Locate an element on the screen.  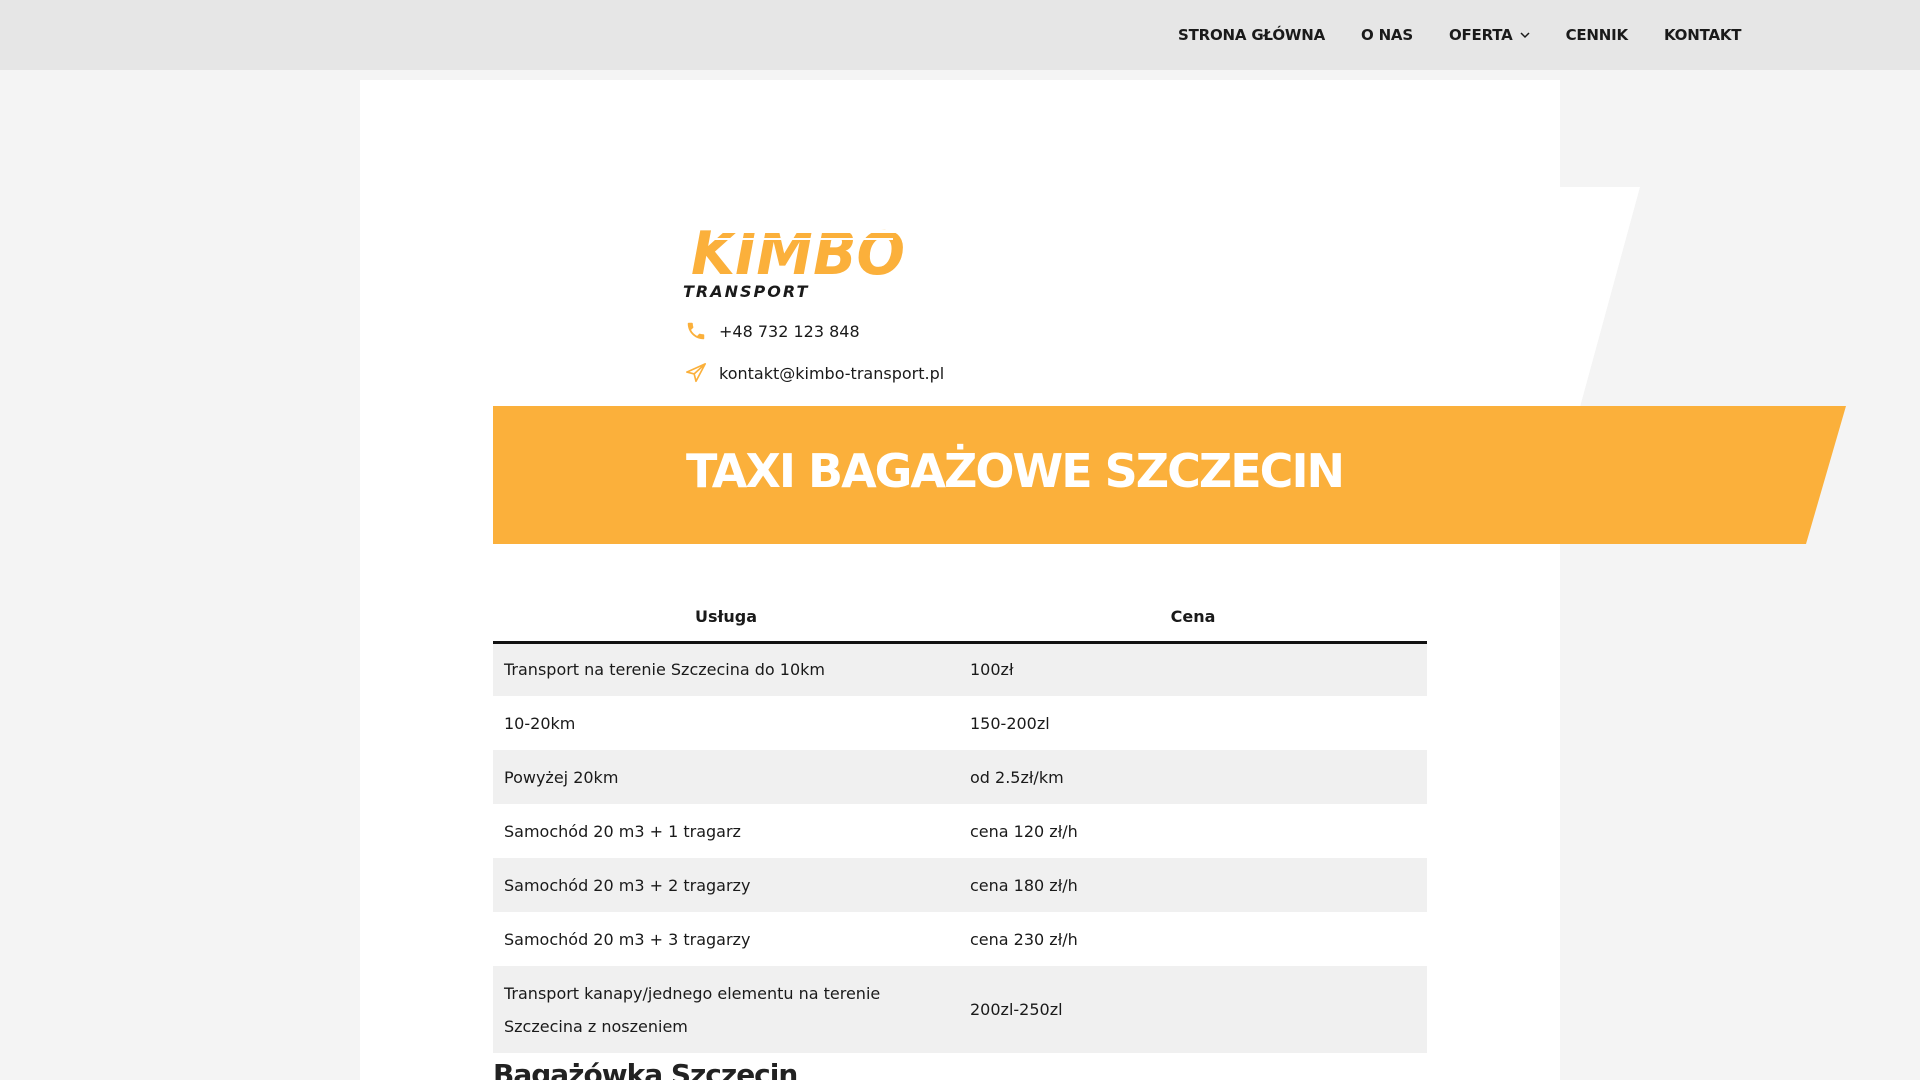
service-cell: 10-20km is located at coordinates (540, 723).